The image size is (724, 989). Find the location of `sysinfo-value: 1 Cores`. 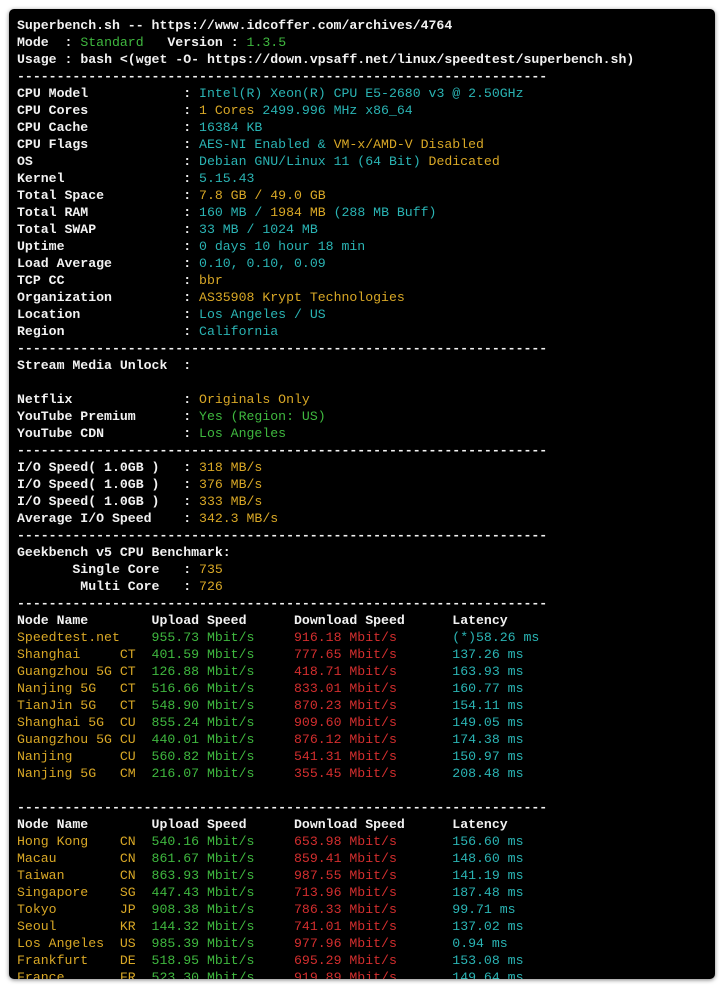

sysinfo-value: 1 Cores is located at coordinates (227, 110).